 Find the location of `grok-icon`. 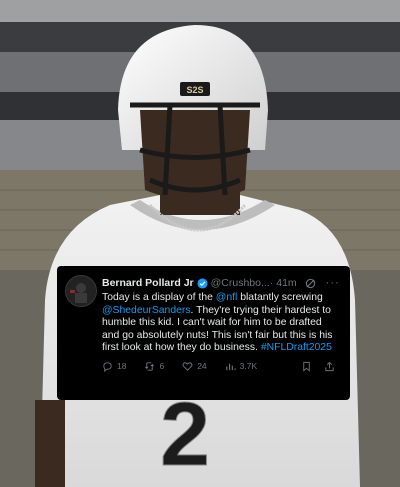

grok-icon is located at coordinates (310, 283).